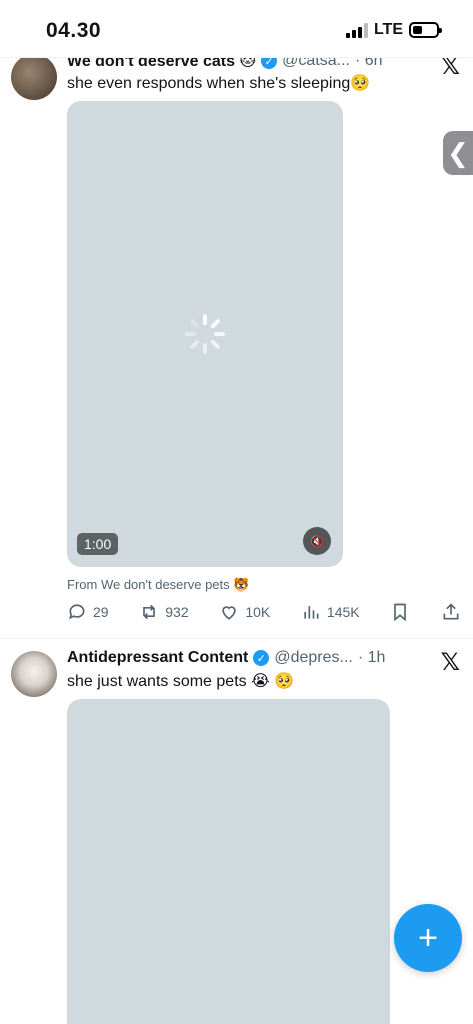 The width and height of the screenshot is (473, 1024). I want to click on plus-icon: +, so click(428, 937).